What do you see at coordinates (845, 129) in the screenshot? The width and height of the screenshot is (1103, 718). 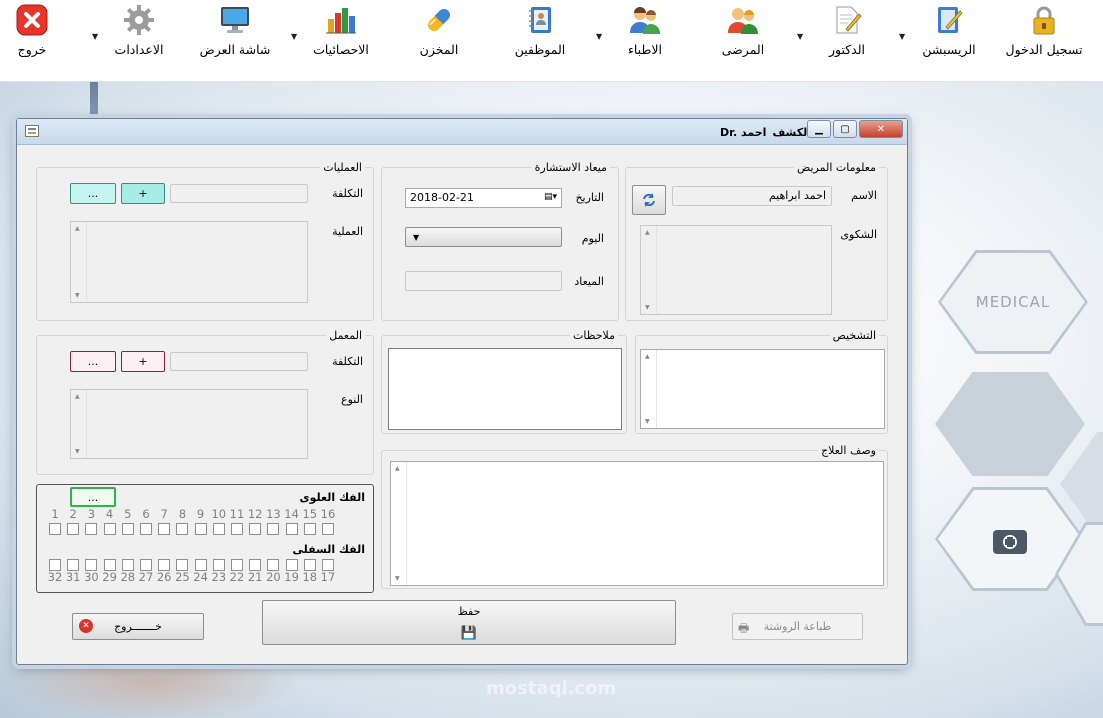 I see `maximize-button: ▢` at bounding box center [845, 129].